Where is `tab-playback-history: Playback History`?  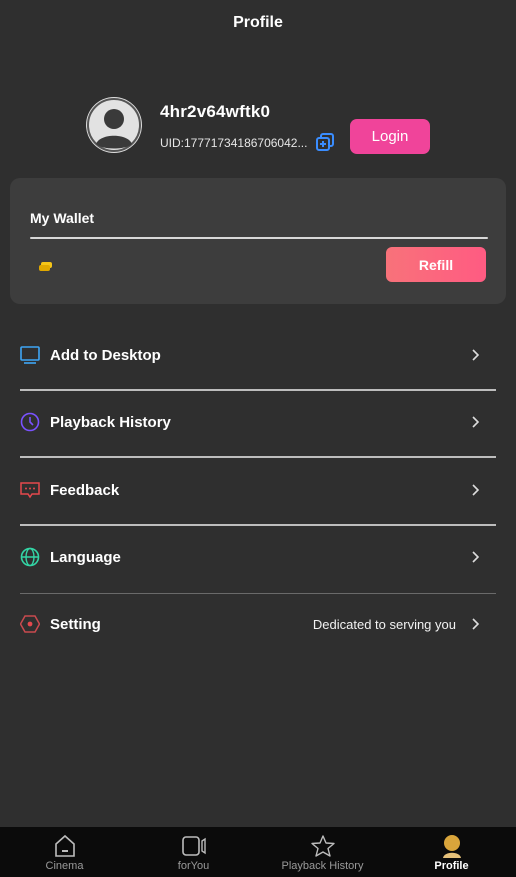
tab-playback-history: Playback History is located at coordinates (322, 852).